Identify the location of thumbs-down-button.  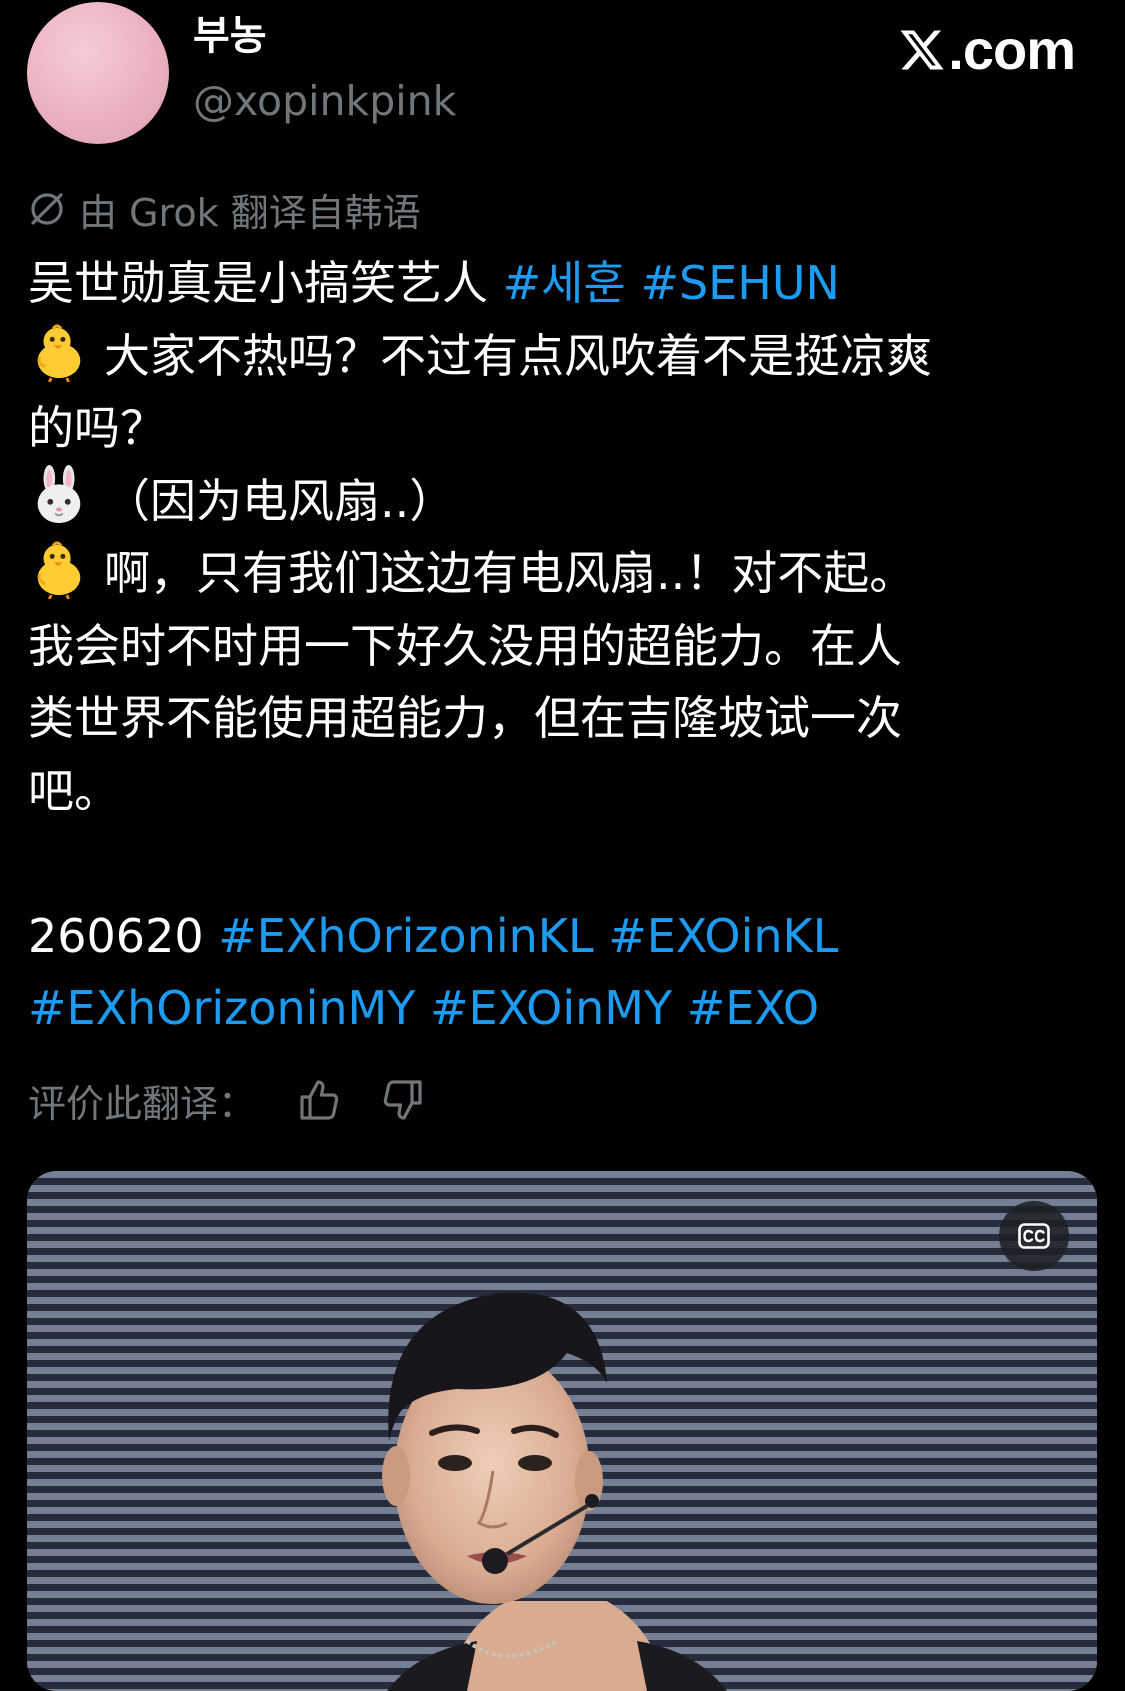
(402, 1100).